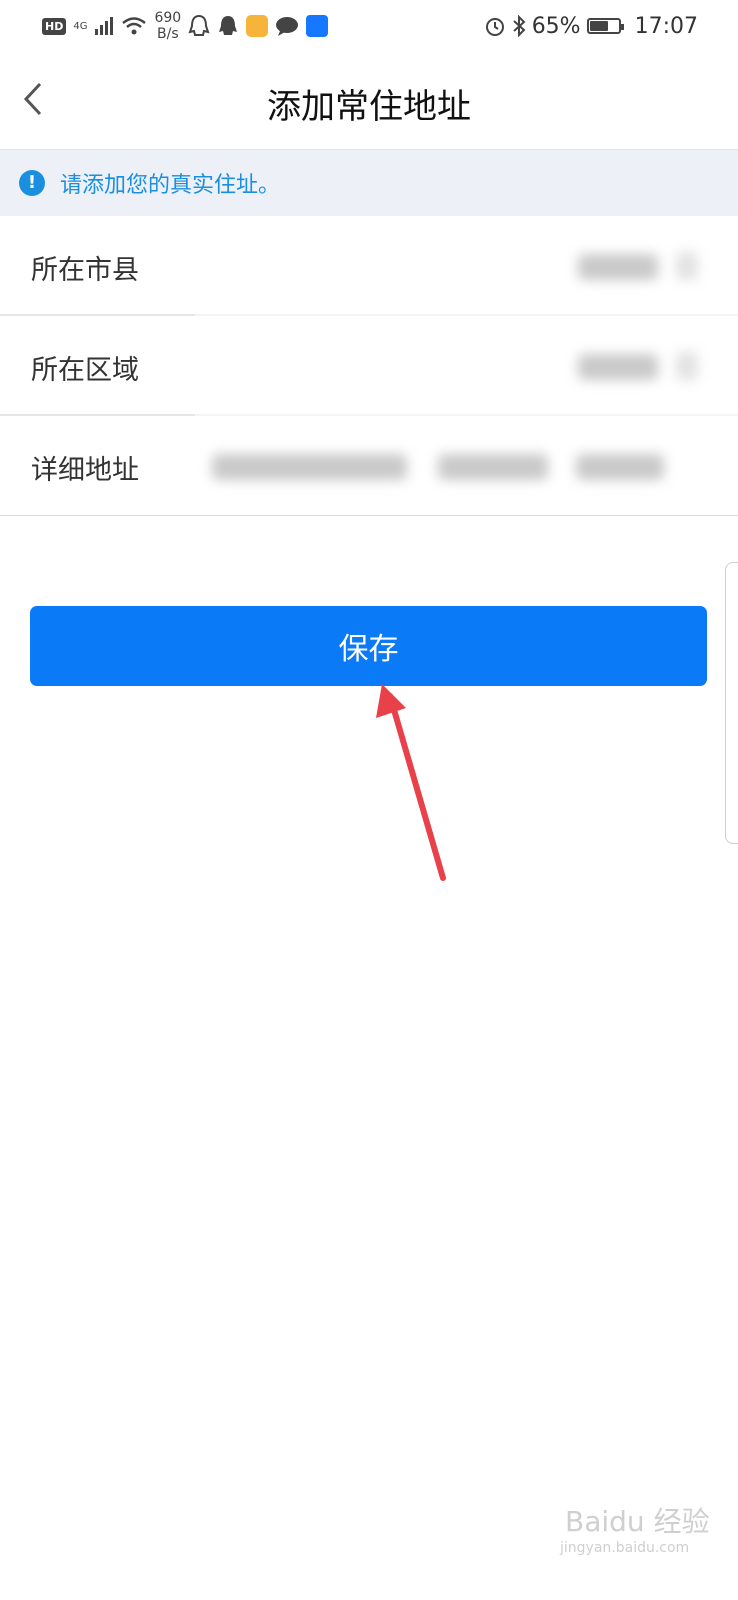 The image size is (738, 1600). What do you see at coordinates (85, 270) in the screenshot?
I see `city-county-label: 所在市县` at bounding box center [85, 270].